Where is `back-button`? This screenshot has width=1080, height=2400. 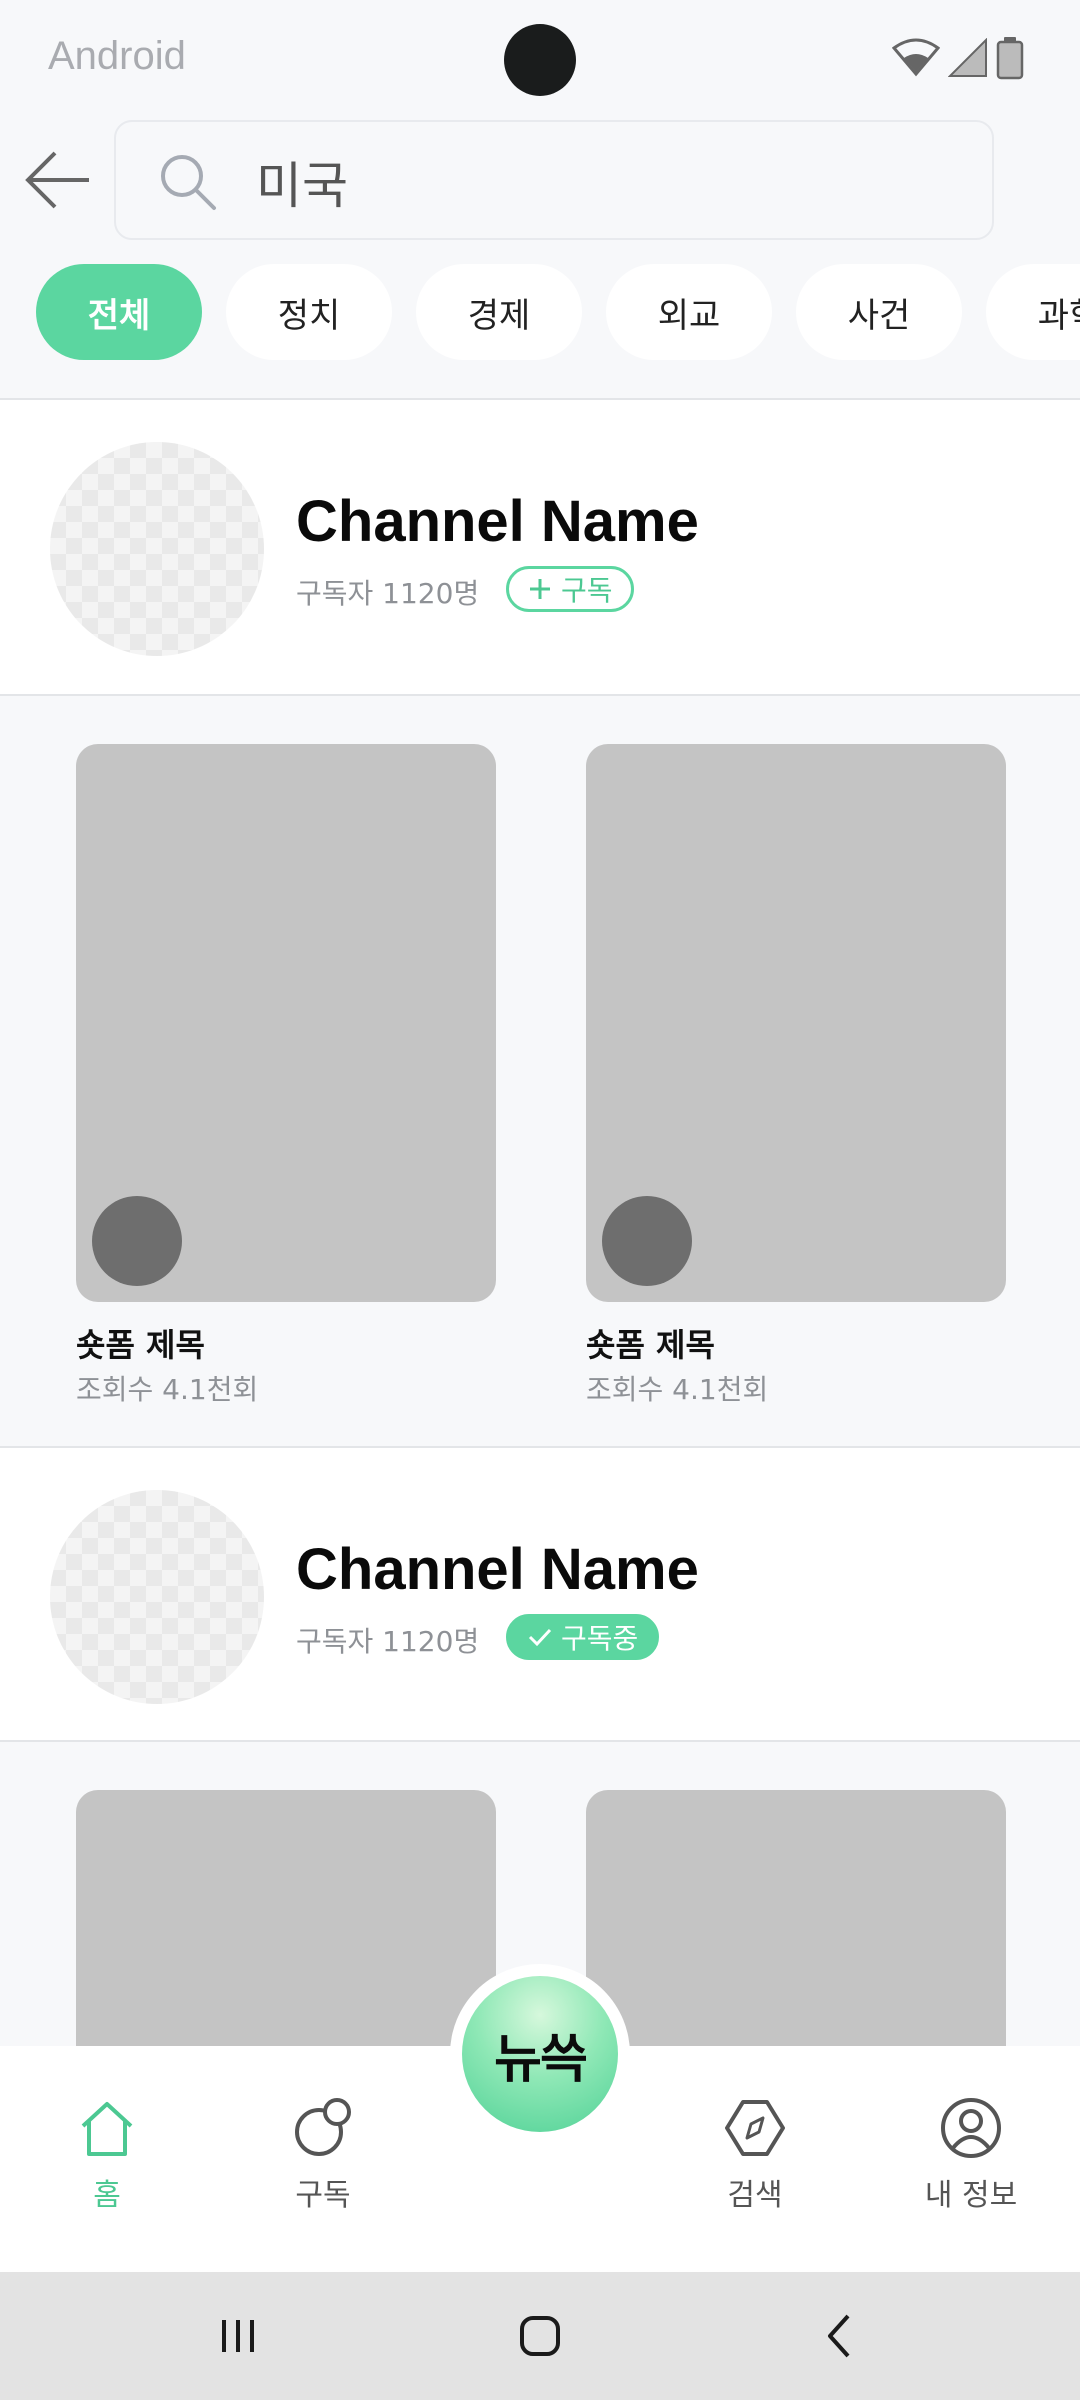 back-button is located at coordinates (58, 180).